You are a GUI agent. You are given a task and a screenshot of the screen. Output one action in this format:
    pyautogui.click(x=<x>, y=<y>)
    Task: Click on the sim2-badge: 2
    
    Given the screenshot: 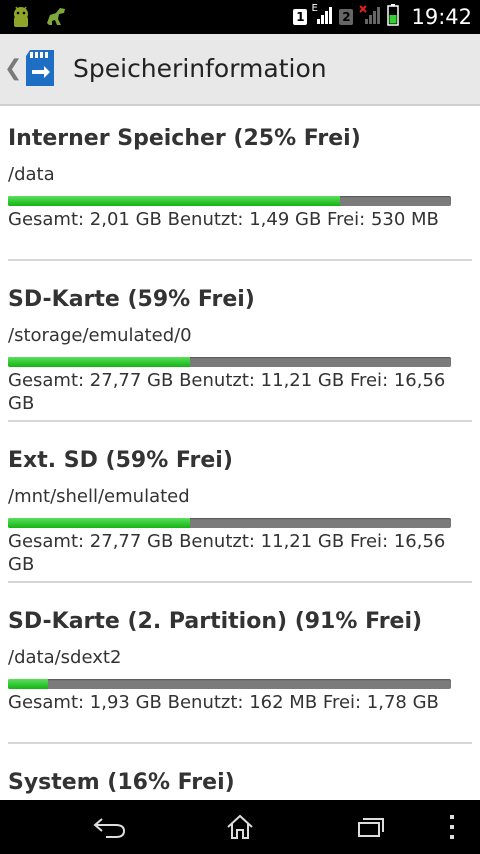 What is the action you would take?
    pyautogui.click(x=346, y=17)
    